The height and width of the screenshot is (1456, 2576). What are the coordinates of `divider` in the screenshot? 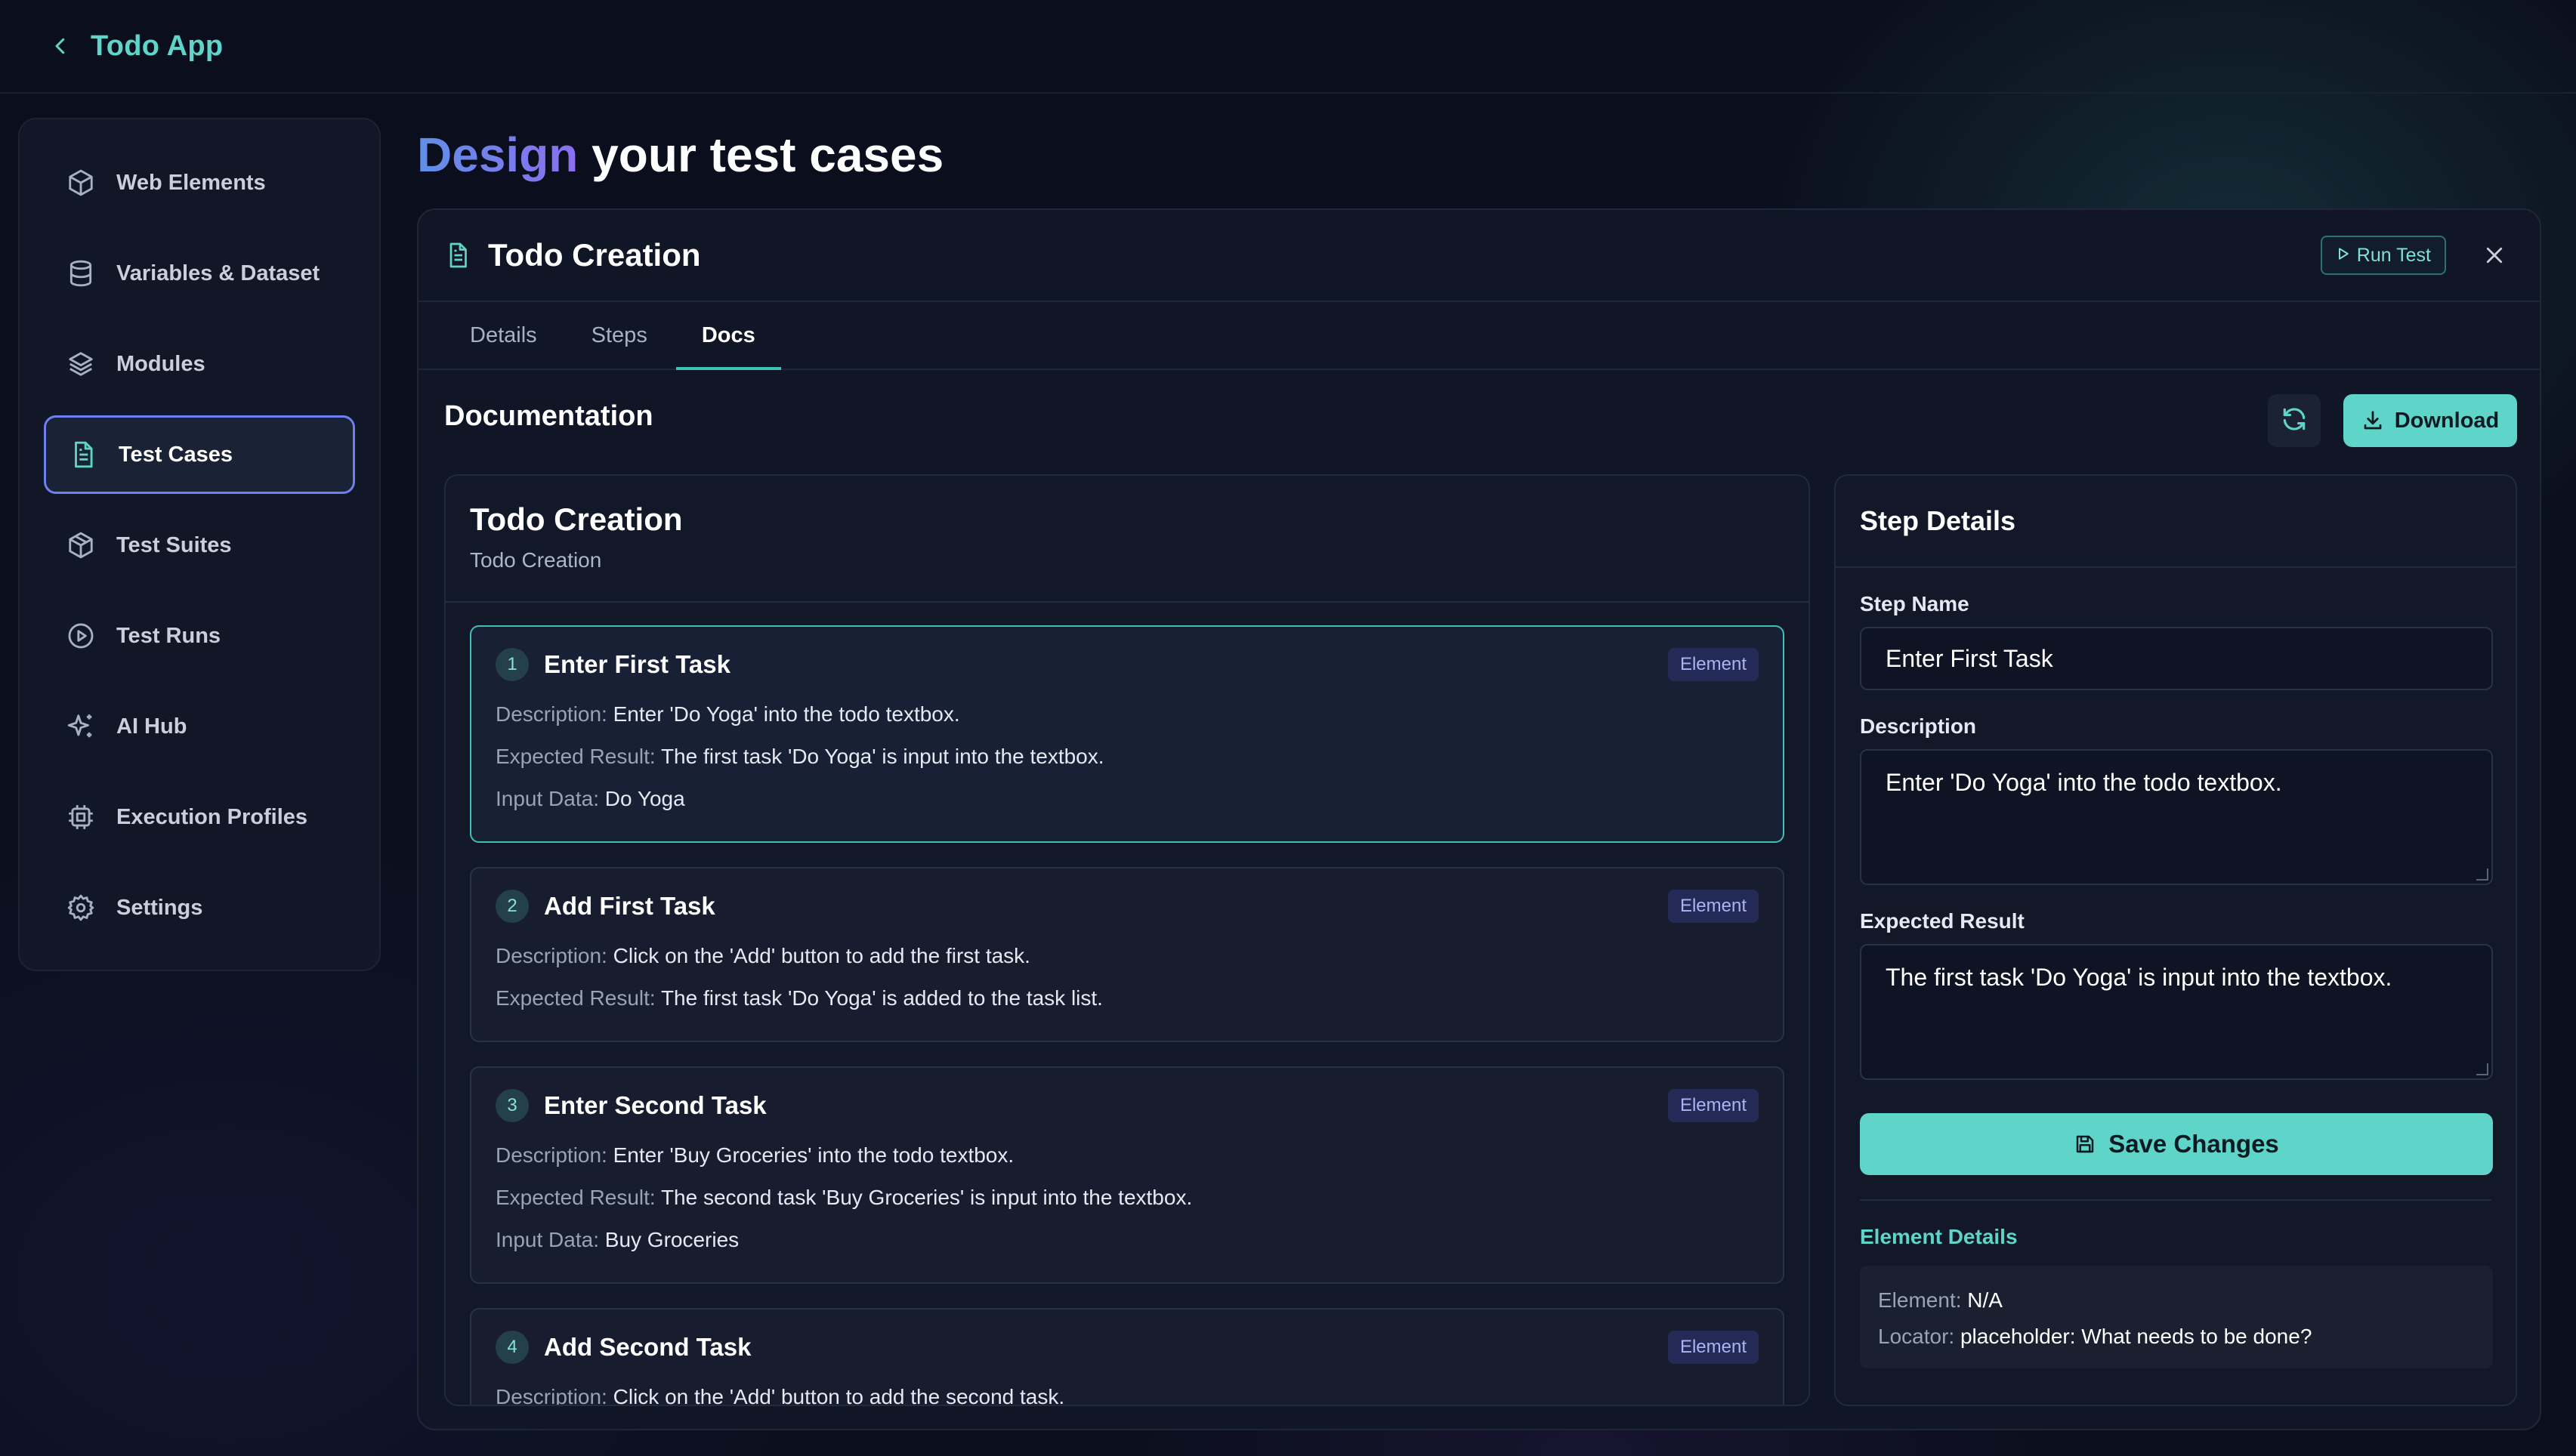 It's located at (2175, 1200).